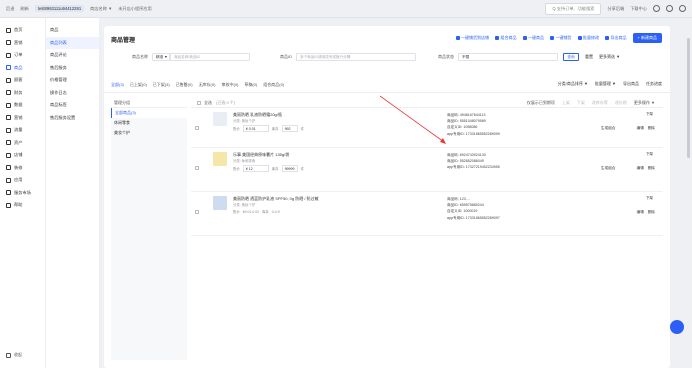 The image size is (692, 368). What do you see at coordinates (22, 43) in the screenshot?
I see `sidebar-item-marketing: 营销` at bounding box center [22, 43].